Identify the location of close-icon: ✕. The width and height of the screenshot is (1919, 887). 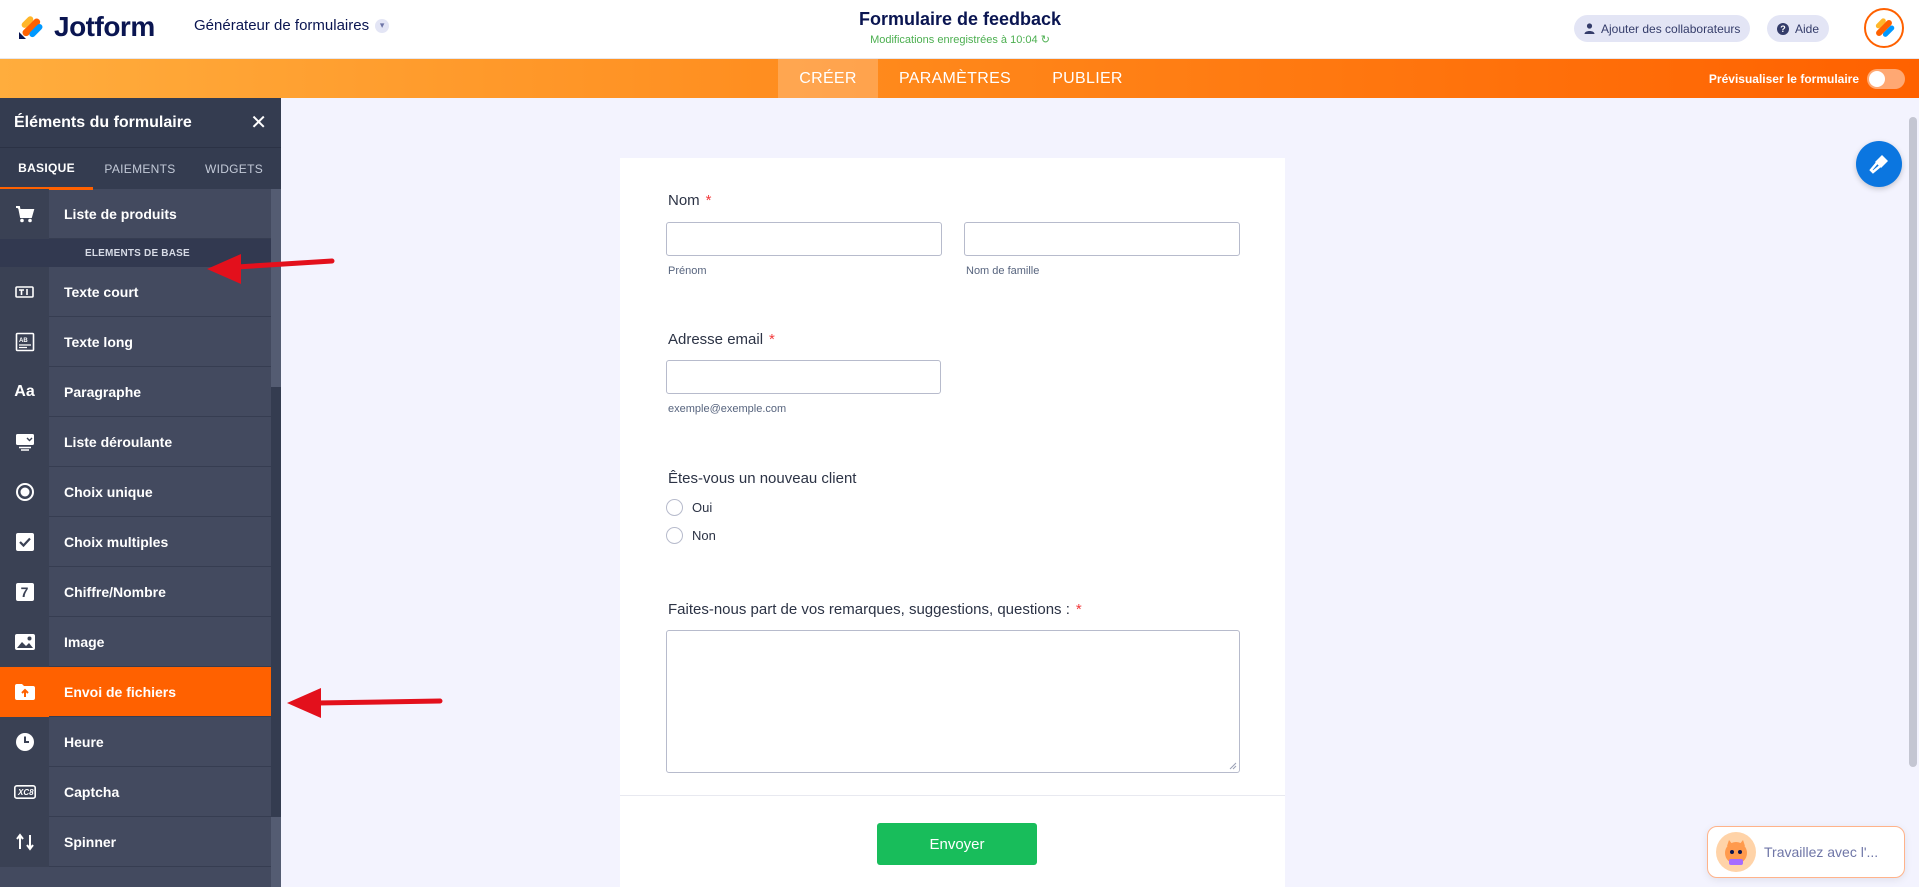
(258, 122).